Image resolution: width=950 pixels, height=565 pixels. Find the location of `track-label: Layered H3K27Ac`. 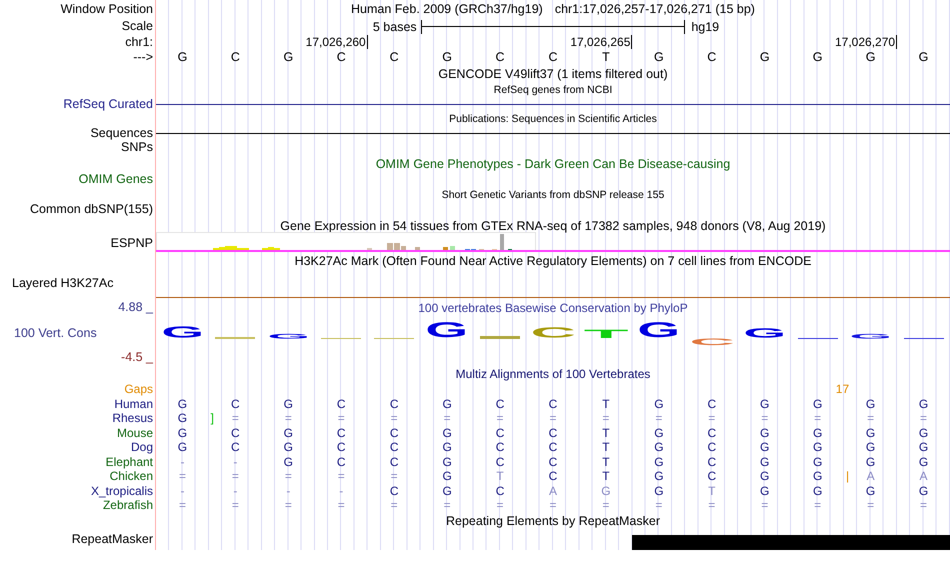

track-label: Layered H3K27Ac is located at coordinates (63, 283).